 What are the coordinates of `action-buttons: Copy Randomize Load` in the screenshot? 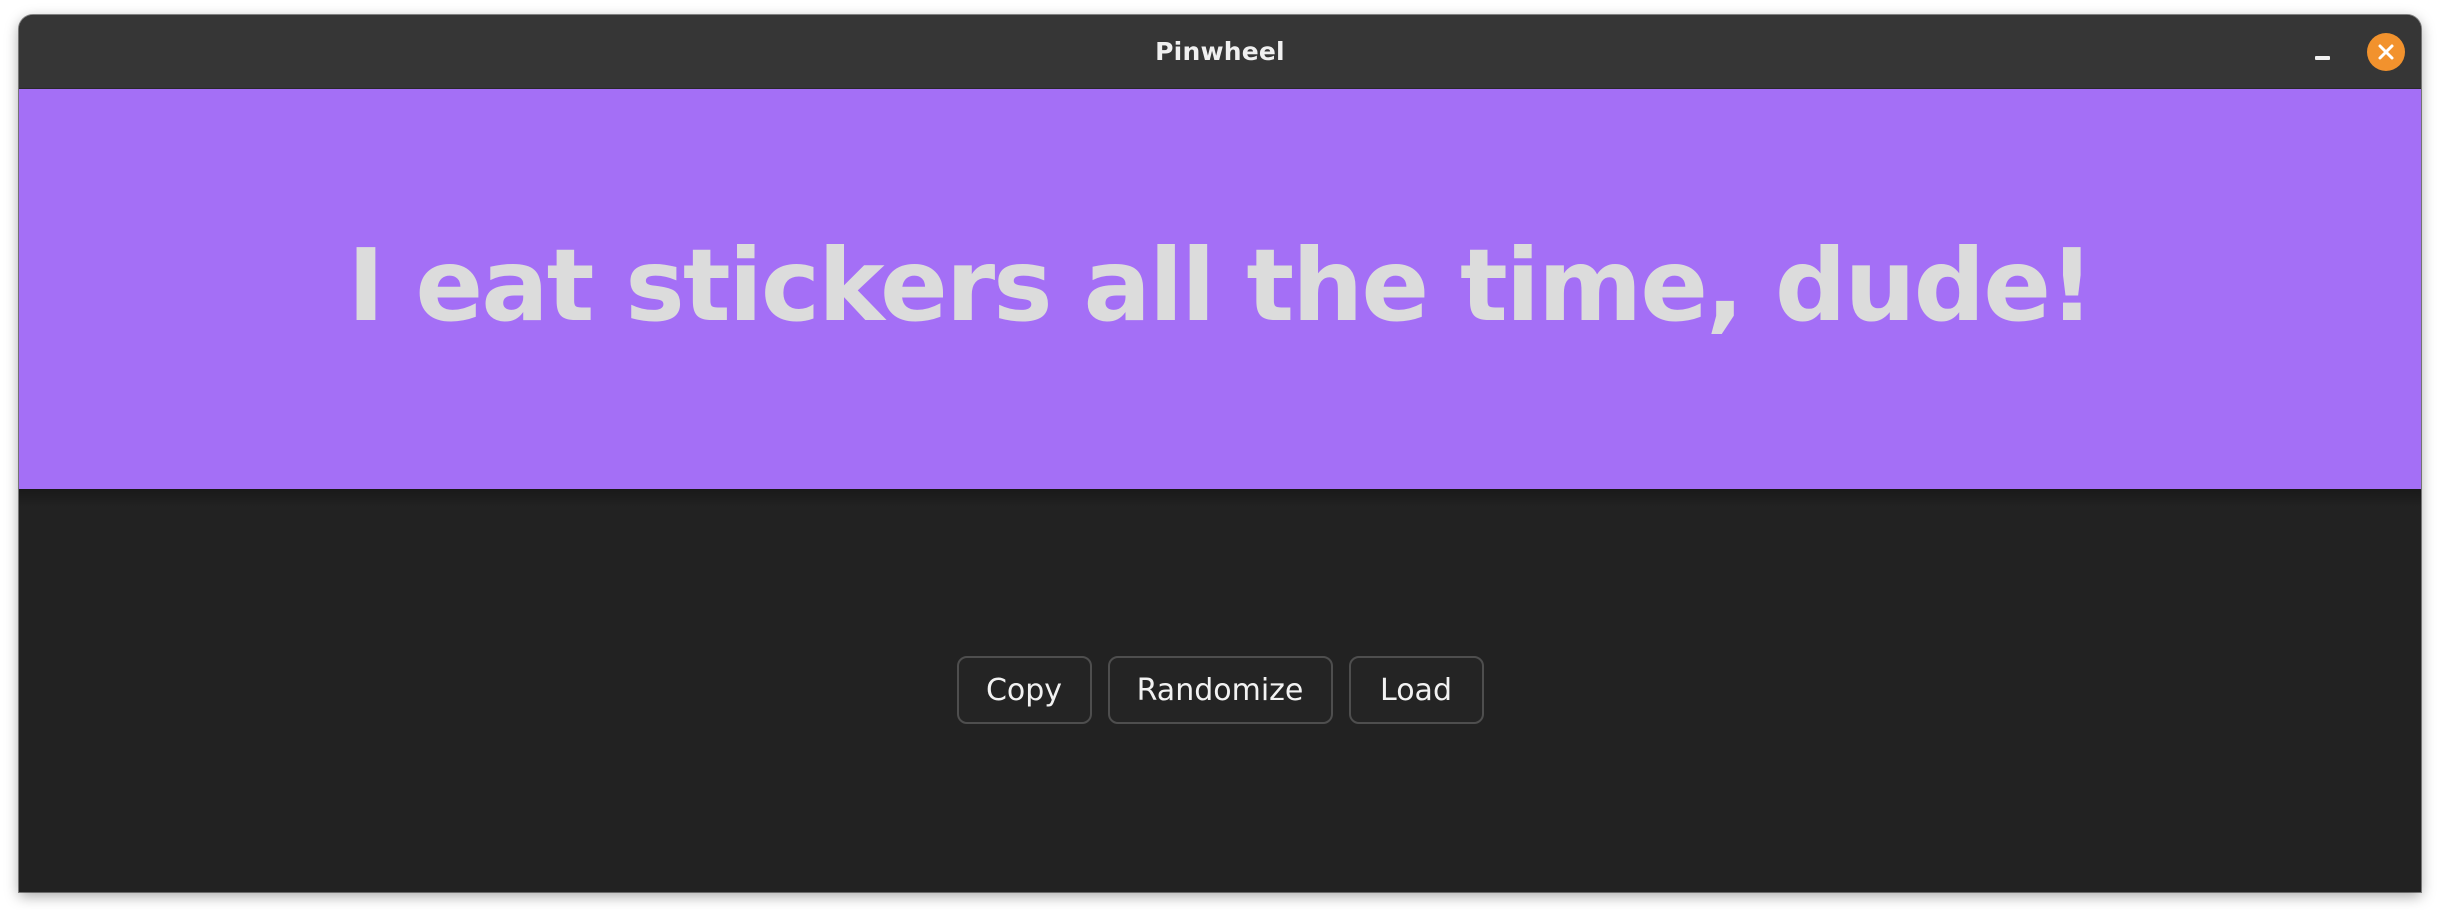 It's located at (1220, 691).